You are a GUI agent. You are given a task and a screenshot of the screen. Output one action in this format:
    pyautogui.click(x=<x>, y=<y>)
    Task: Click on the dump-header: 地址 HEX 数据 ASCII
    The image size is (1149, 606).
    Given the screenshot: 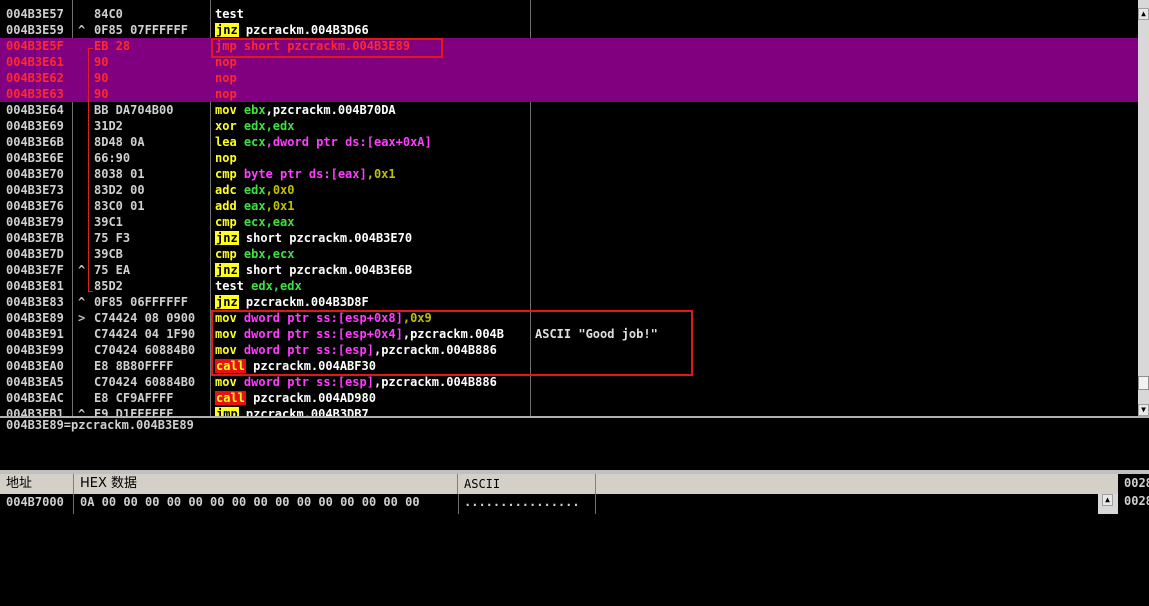 What is the action you would take?
    pyautogui.click(x=559, y=484)
    